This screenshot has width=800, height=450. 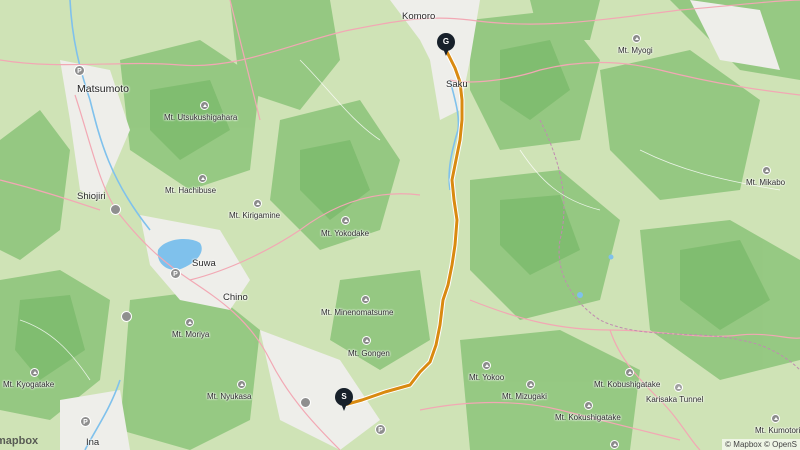 What do you see at coordinates (235, 297) in the screenshot?
I see `city-label-chino: Chino` at bounding box center [235, 297].